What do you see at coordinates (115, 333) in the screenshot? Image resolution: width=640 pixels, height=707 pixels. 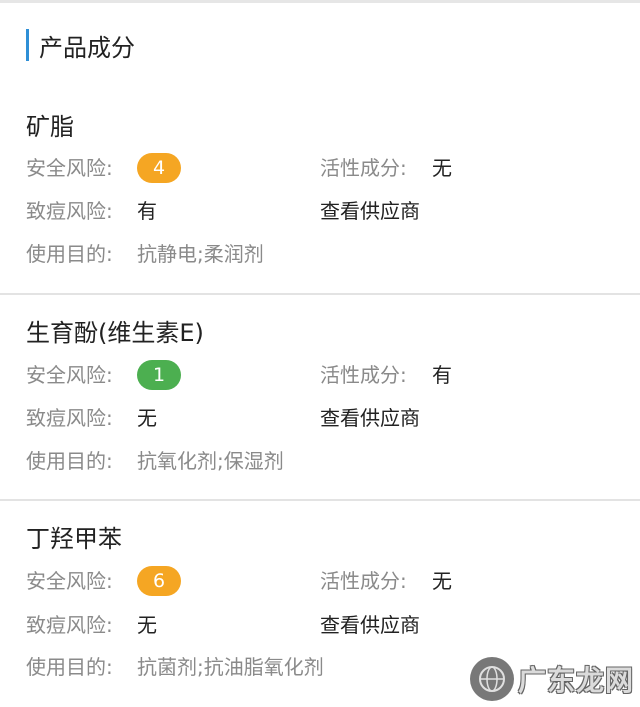 I see `ingredient-name: 生育酚(维生素E)` at bounding box center [115, 333].